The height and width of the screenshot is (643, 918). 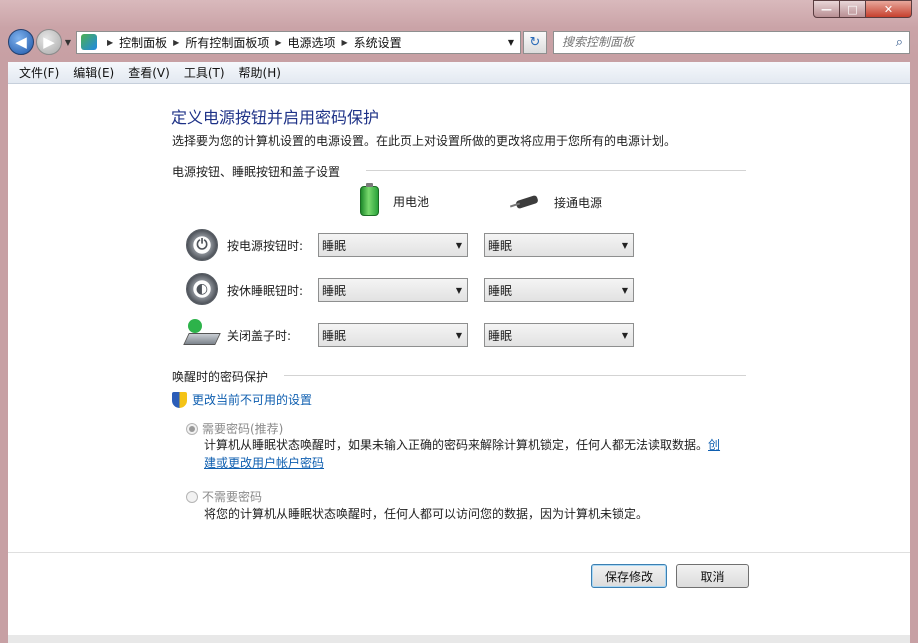 What do you see at coordinates (393, 335) in the screenshot?
I see `close-lid-battery-select: 睡眠 ▼` at bounding box center [393, 335].